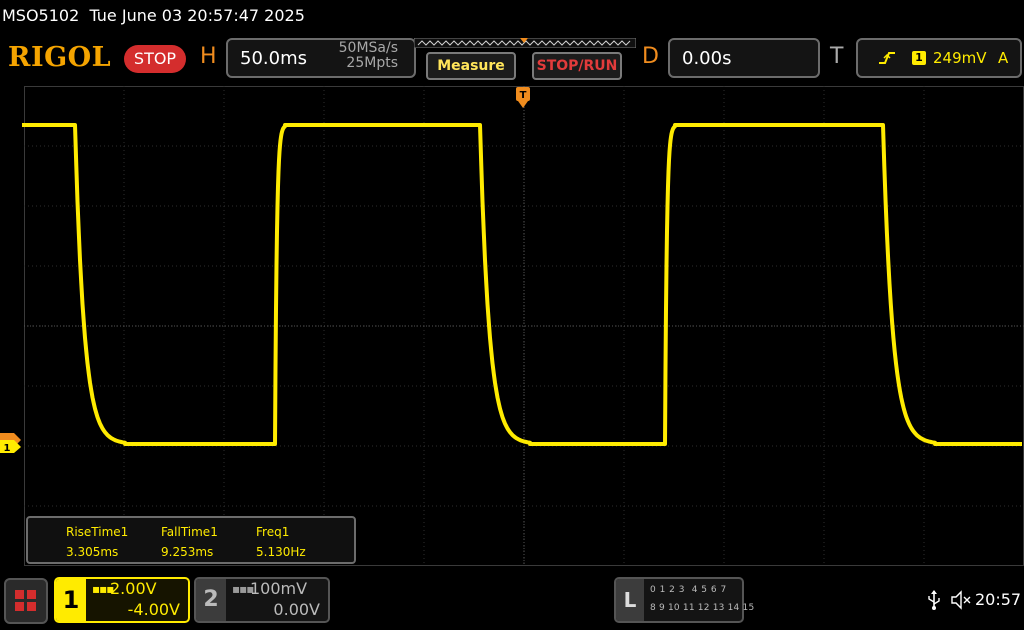 The image size is (1024, 630). I want to click on usb-icon, so click(934, 600).